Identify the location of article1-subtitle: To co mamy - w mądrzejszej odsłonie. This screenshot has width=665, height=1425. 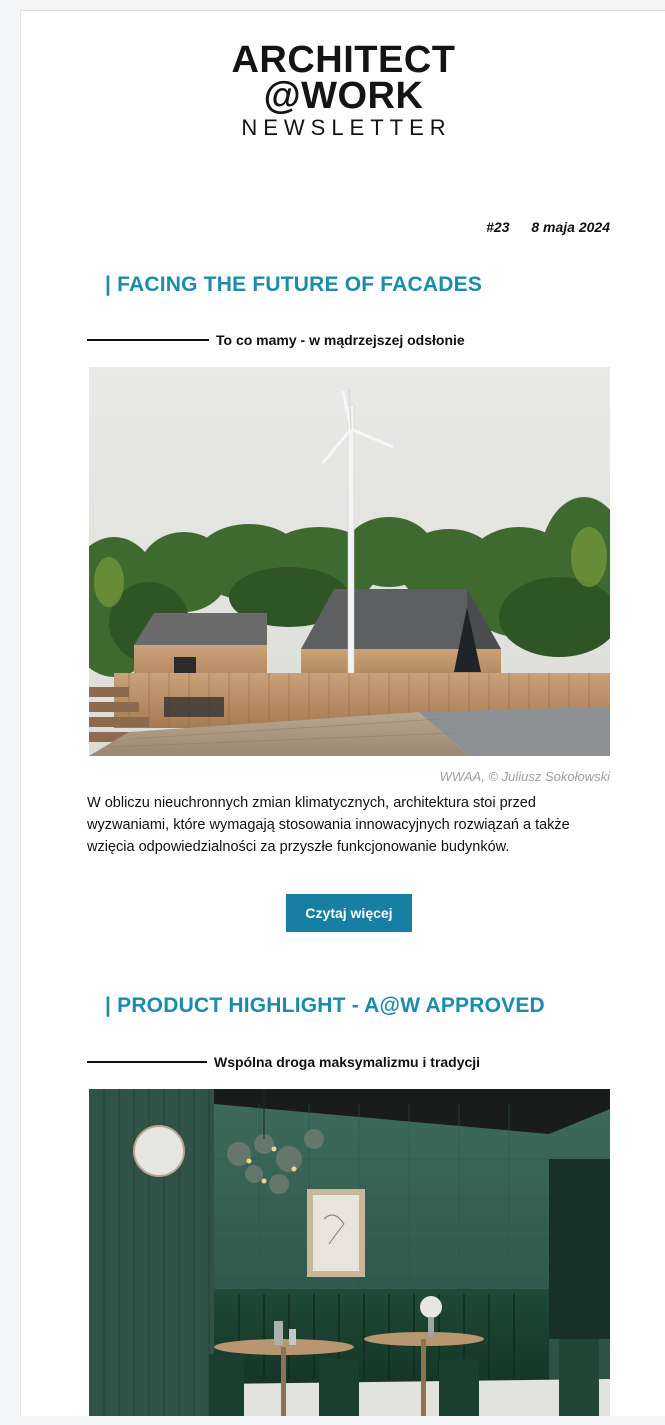
(340, 340).